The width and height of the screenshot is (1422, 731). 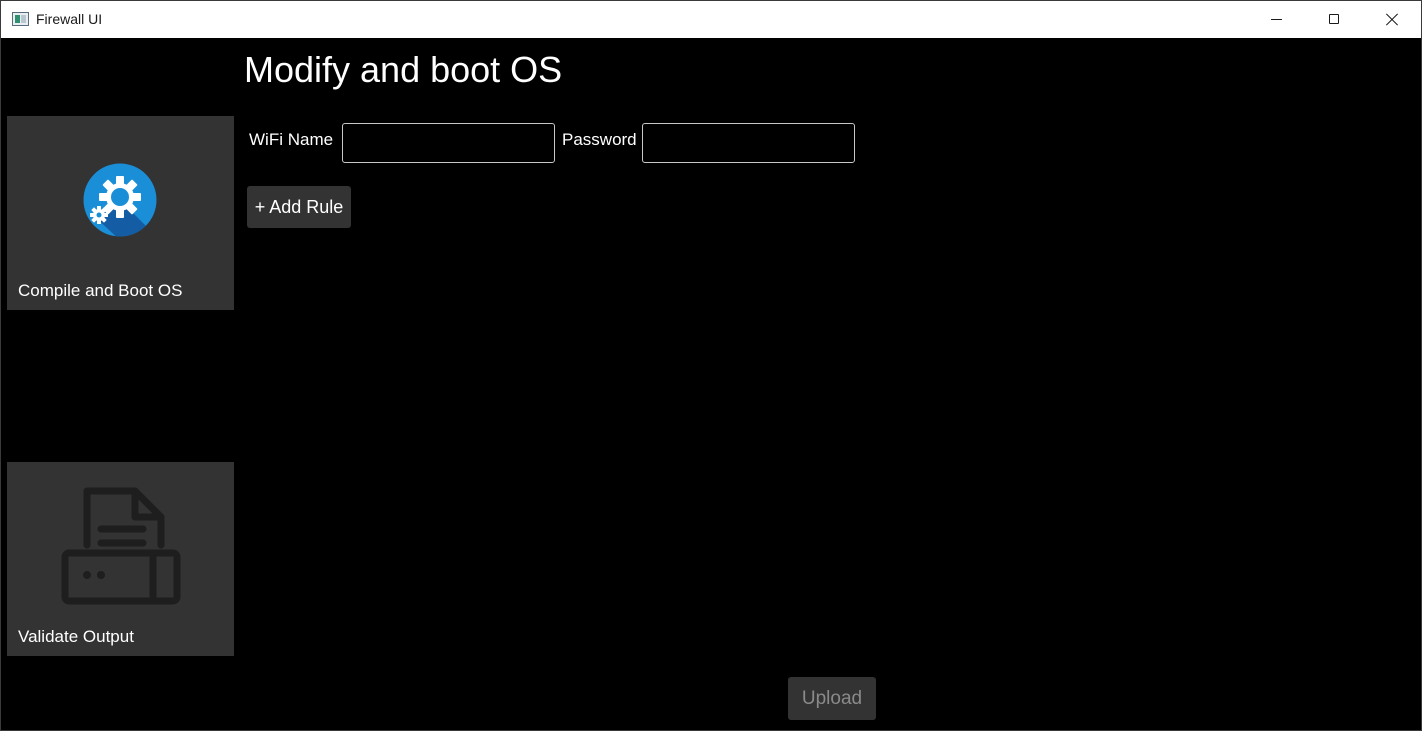 I want to click on close-button, so click(x=1392, y=19).